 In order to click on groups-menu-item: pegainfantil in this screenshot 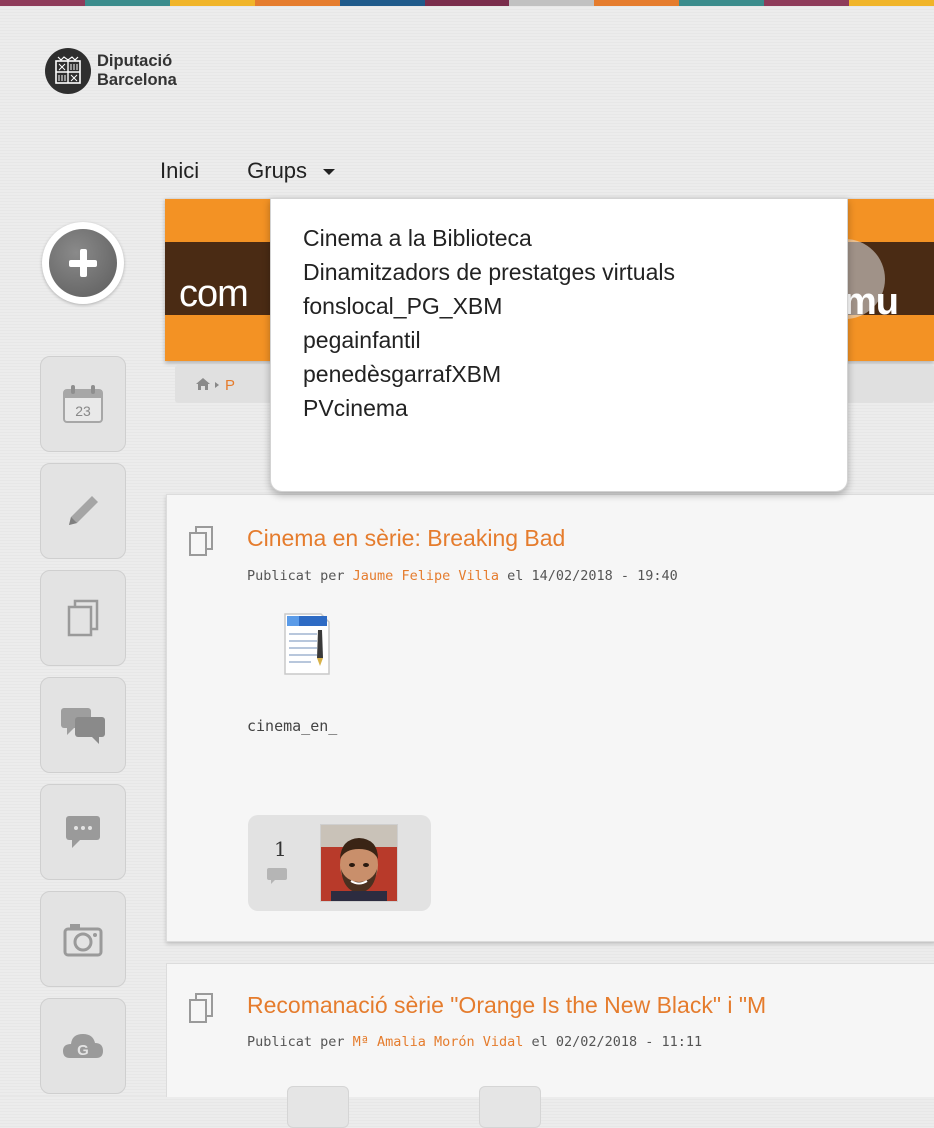, I will do `click(575, 340)`.